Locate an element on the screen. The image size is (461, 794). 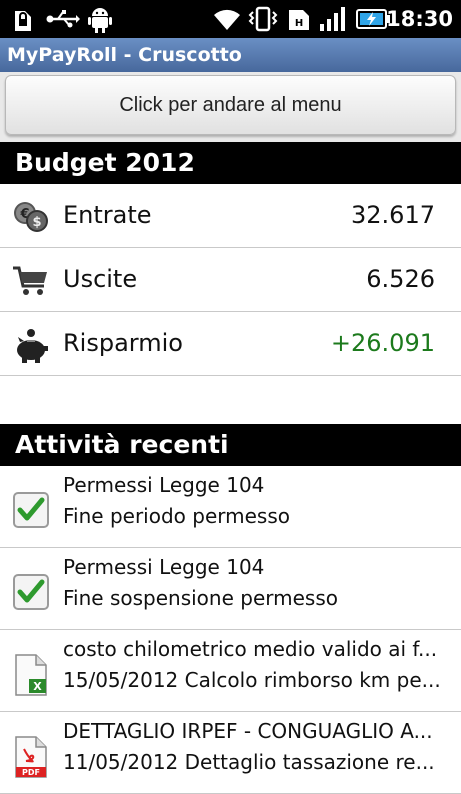
usb-icon is located at coordinates (63, 19).